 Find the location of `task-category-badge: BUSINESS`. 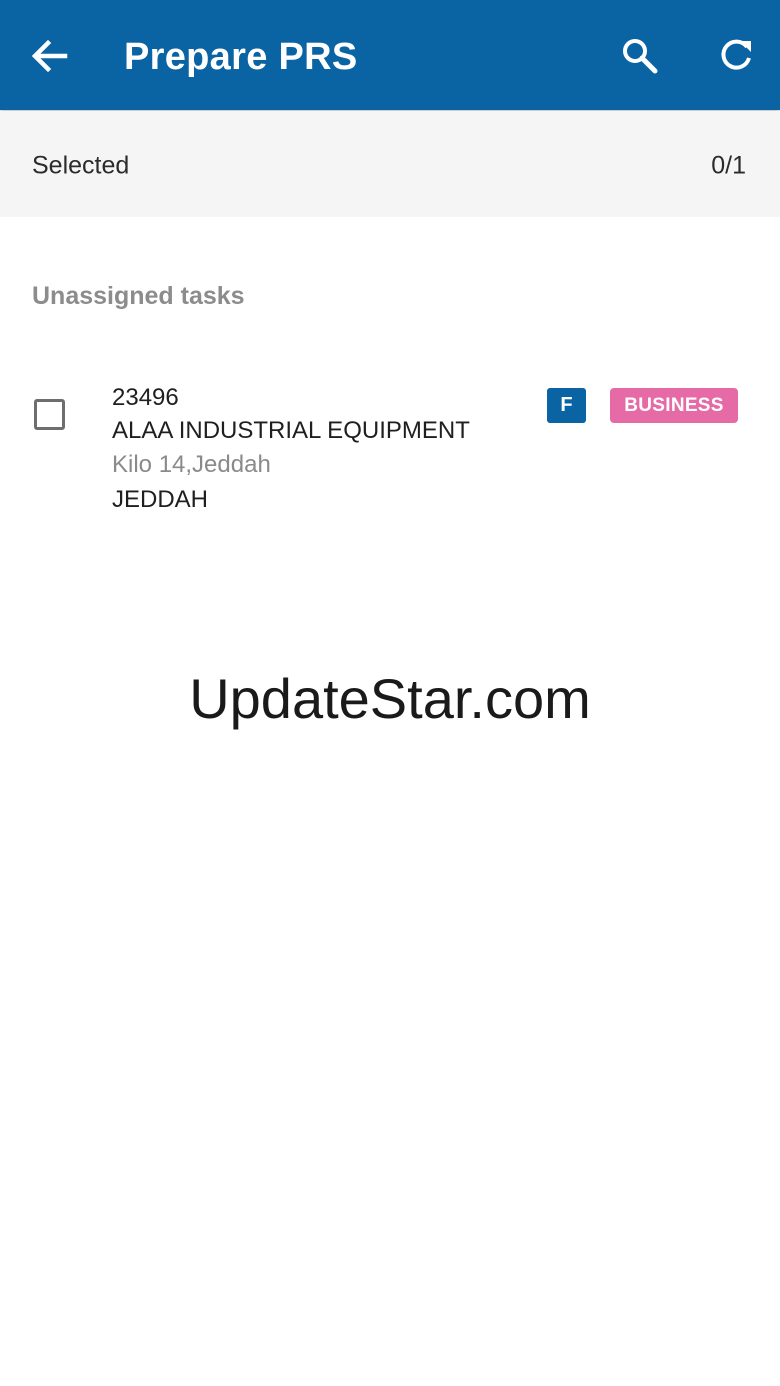

task-category-badge: BUSINESS is located at coordinates (674, 405).